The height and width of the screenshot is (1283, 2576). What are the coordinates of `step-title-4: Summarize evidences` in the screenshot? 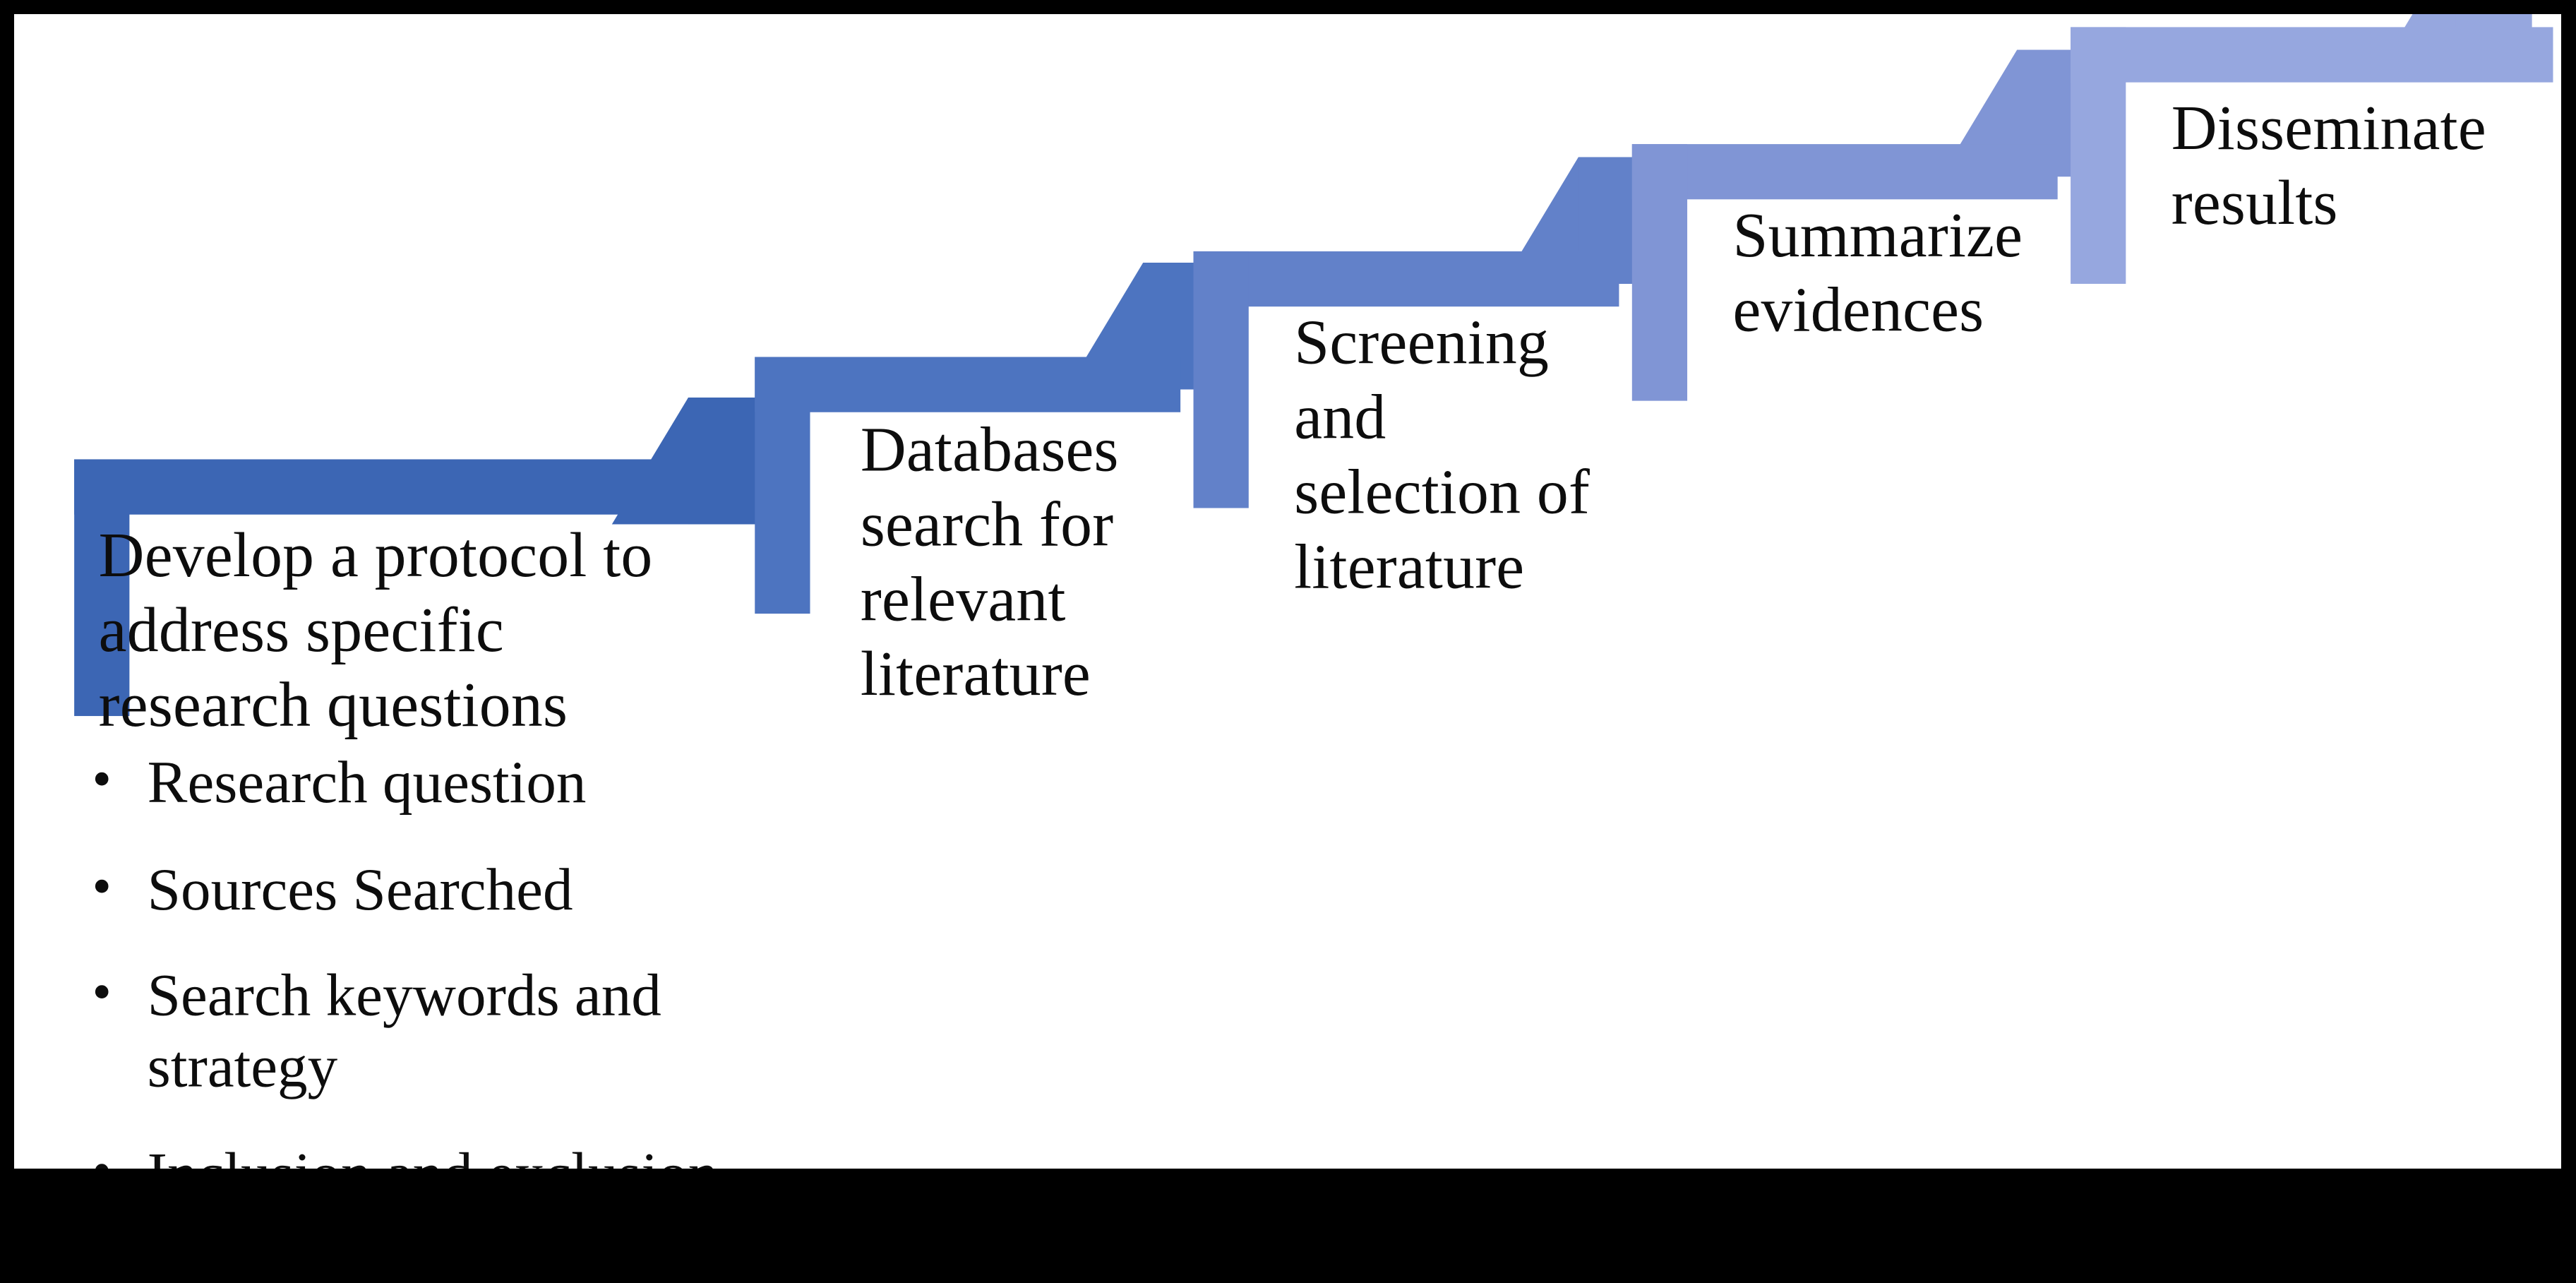 It's located at (1877, 273).